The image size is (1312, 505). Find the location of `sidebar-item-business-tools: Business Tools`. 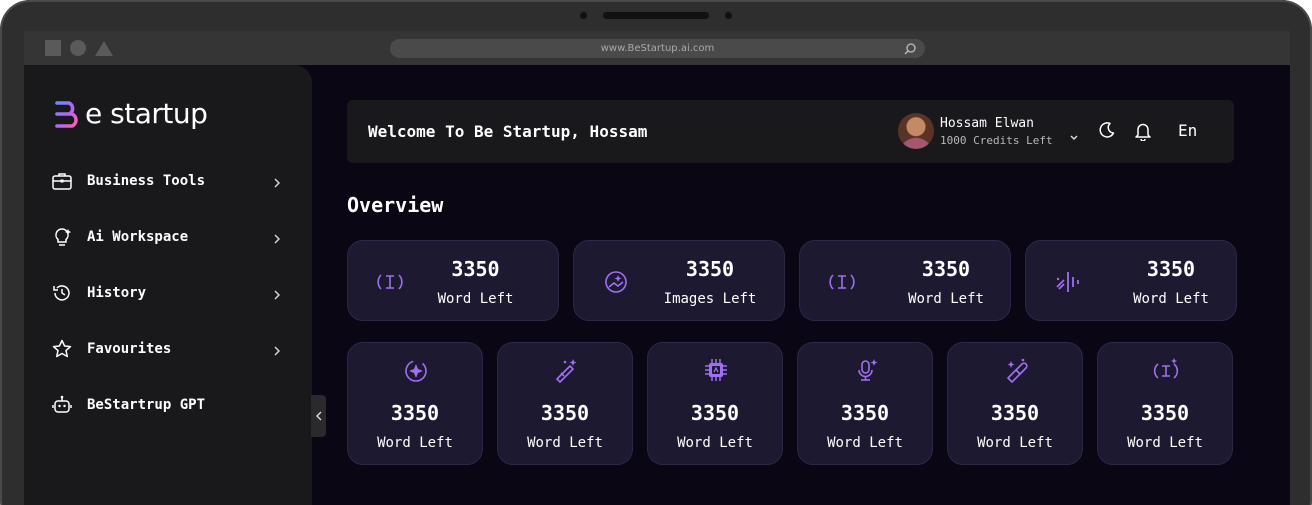

sidebar-item-business-tools: Business Tools is located at coordinates (166, 181).